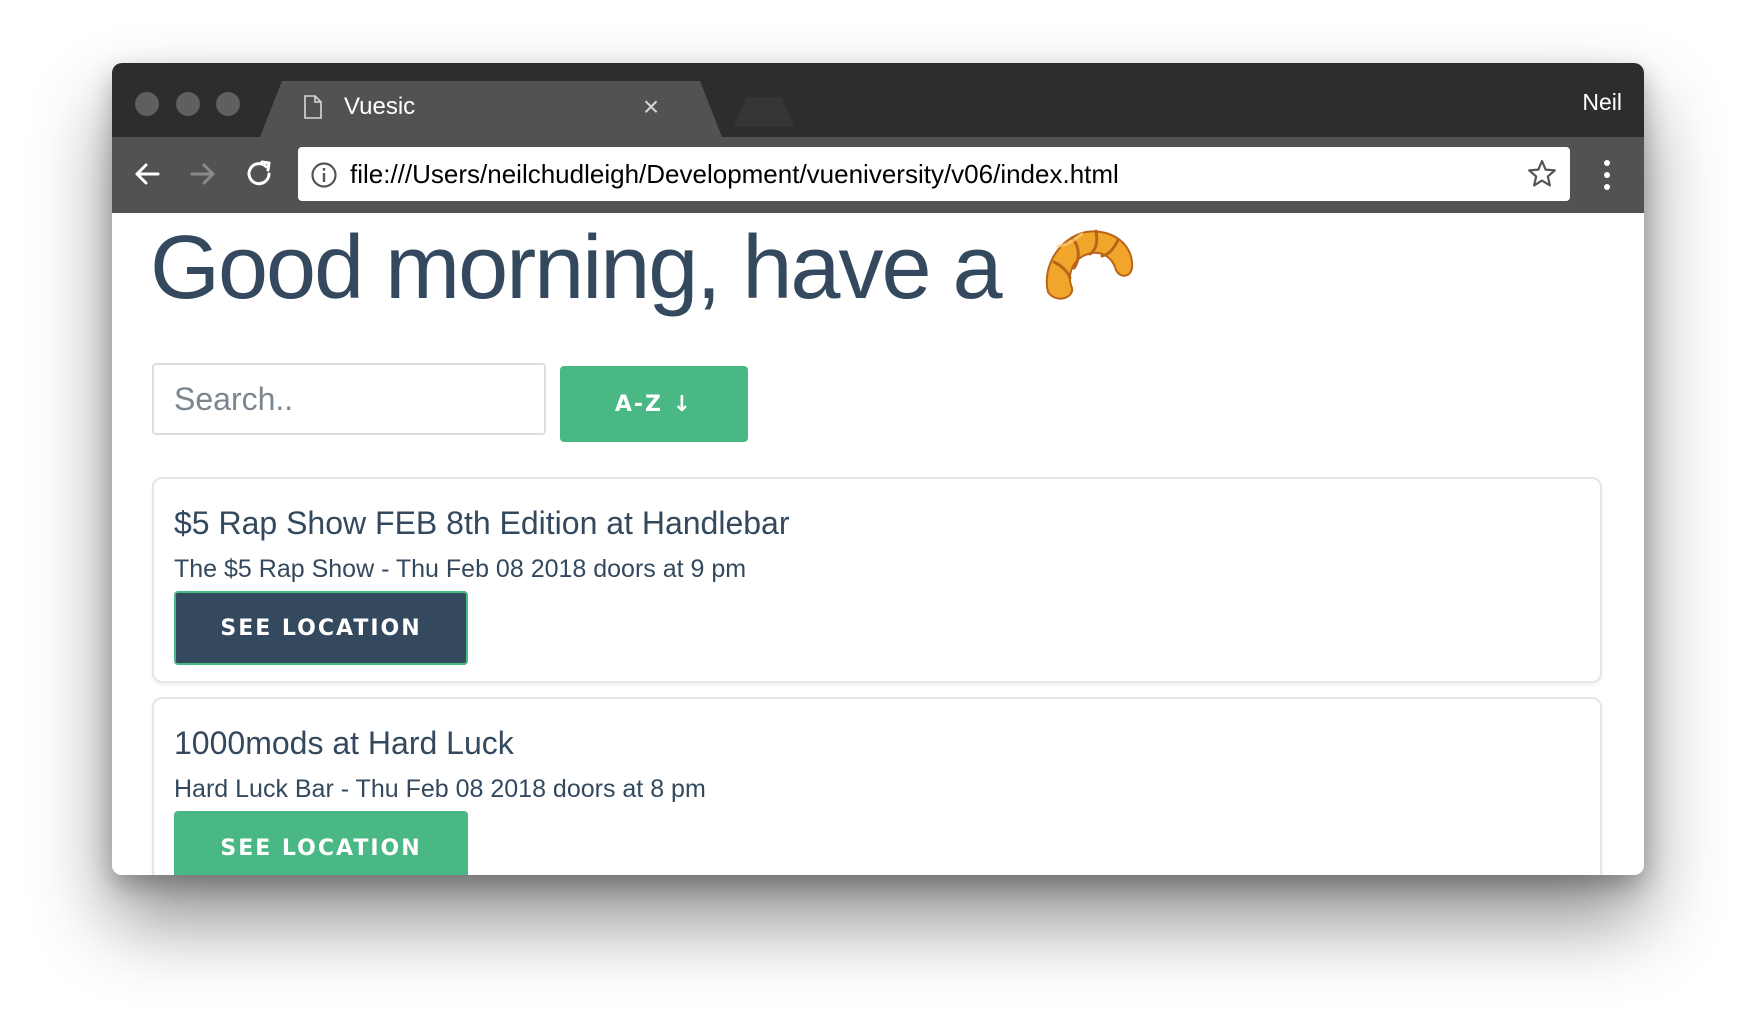  I want to click on bookmark-star-icon, so click(1542, 174).